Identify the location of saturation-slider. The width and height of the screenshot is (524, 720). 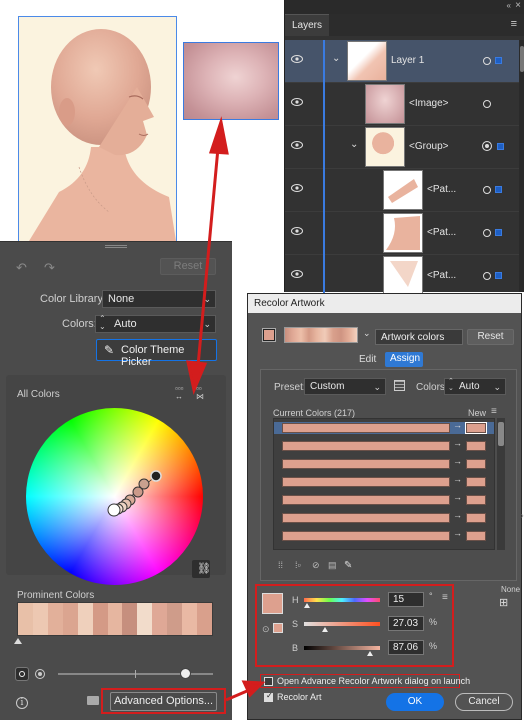
(135, 673).